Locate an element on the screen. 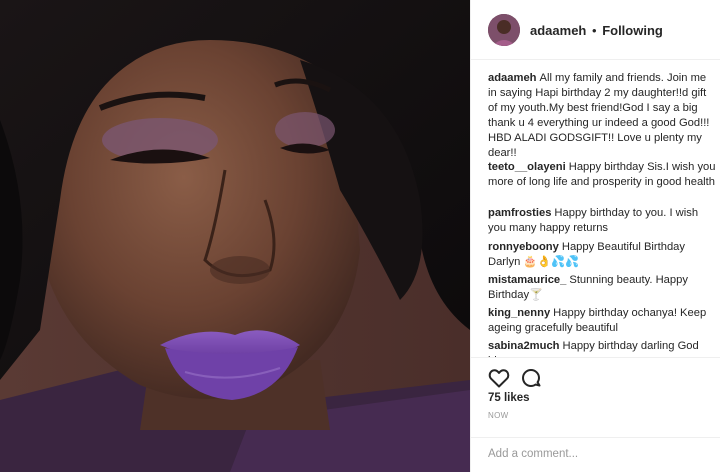 The height and width of the screenshot is (472, 720). post-actions: 75 likes NOW is located at coordinates (595, 397).